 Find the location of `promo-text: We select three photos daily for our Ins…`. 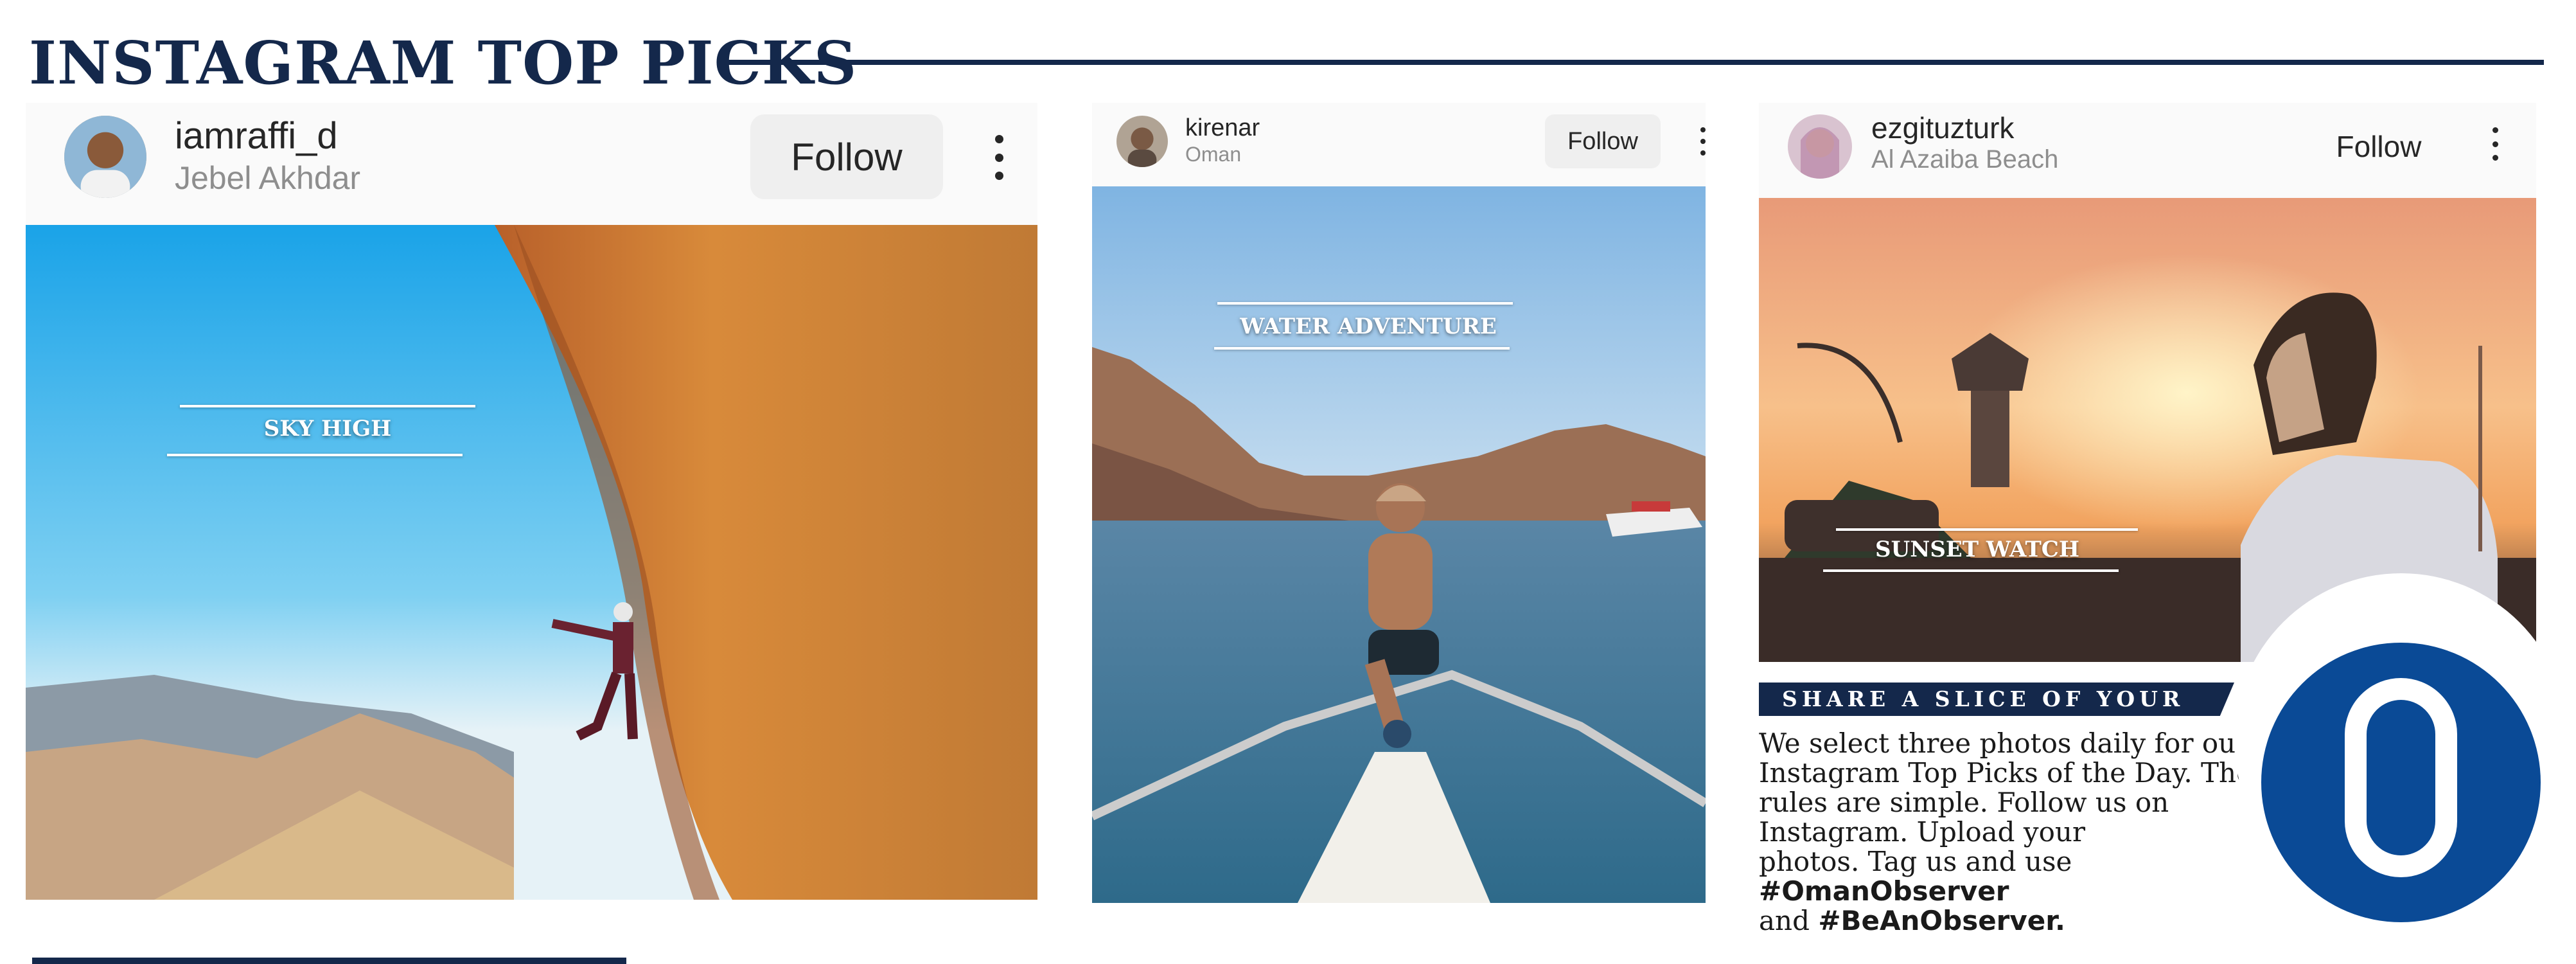

promo-text: We select three photos daily for our Ins… is located at coordinates (2009, 833).